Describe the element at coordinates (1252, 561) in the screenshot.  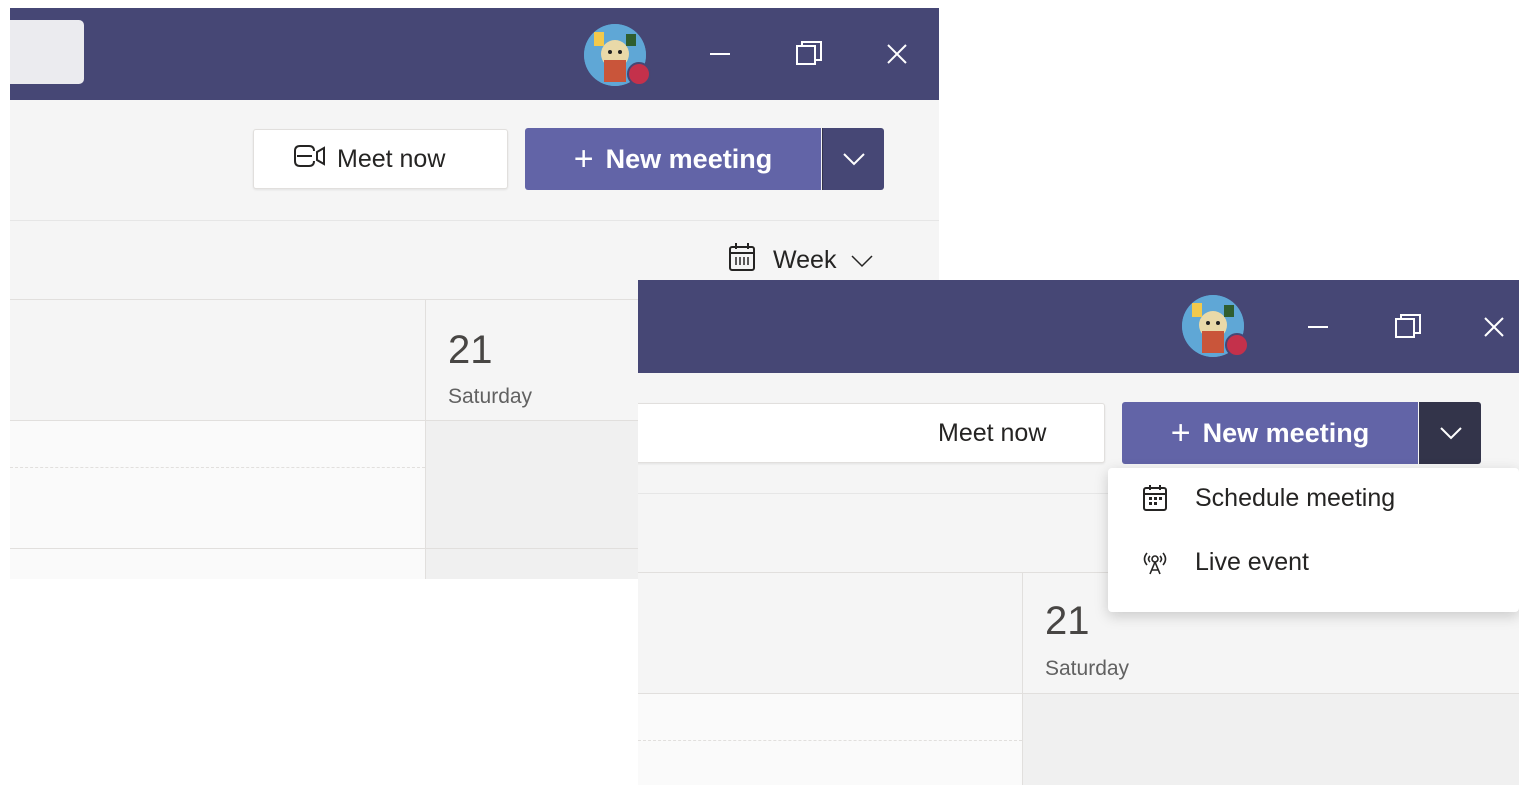
I see `menu-item-label: Live event` at that location.